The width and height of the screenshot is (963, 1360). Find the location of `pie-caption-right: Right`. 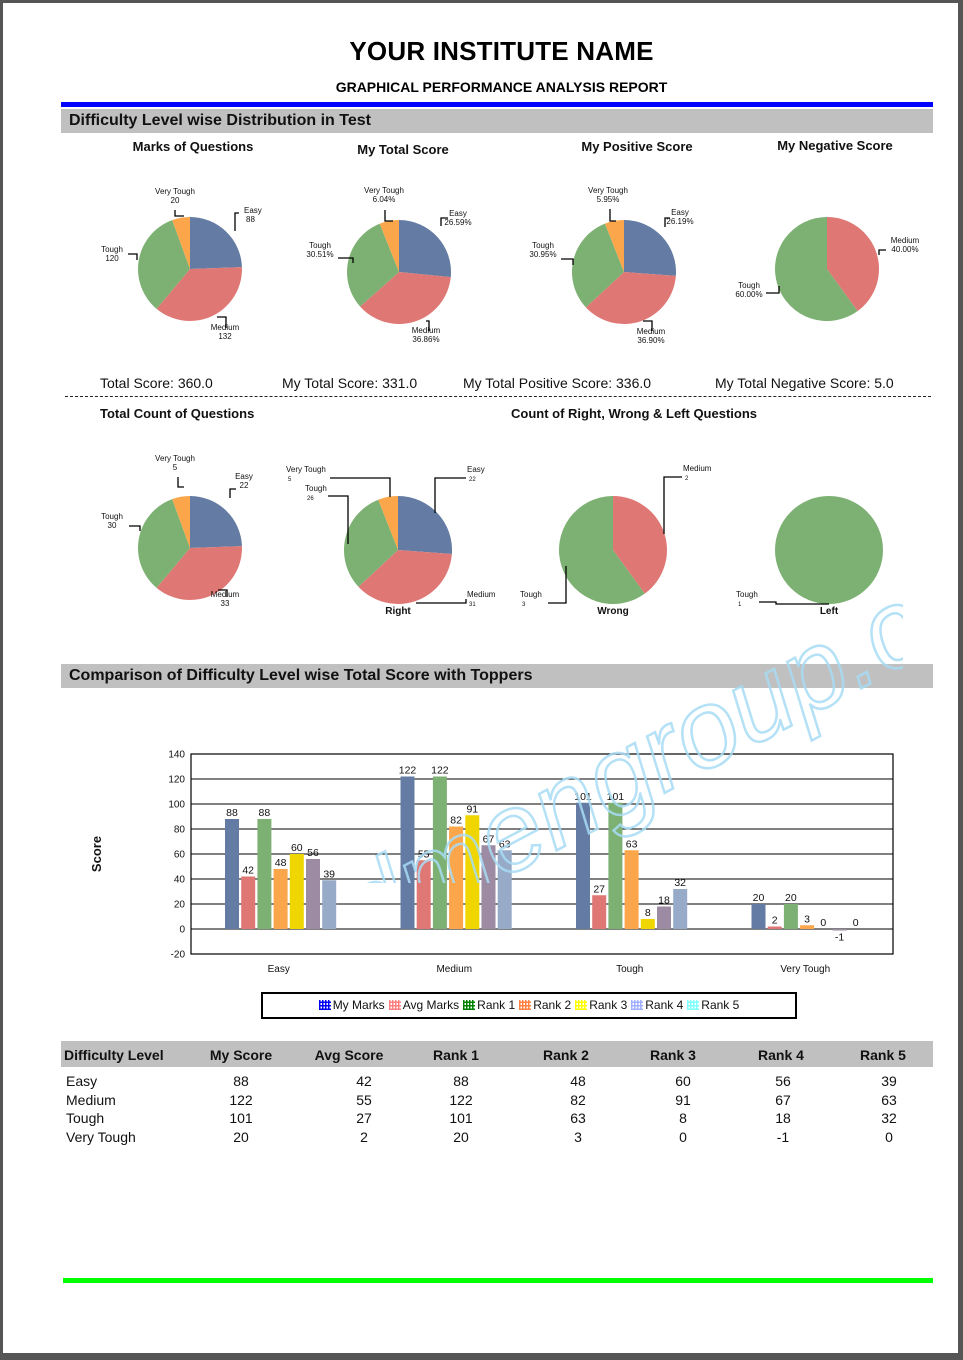

pie-caption-right: Right is located at coordinates (398, 611).